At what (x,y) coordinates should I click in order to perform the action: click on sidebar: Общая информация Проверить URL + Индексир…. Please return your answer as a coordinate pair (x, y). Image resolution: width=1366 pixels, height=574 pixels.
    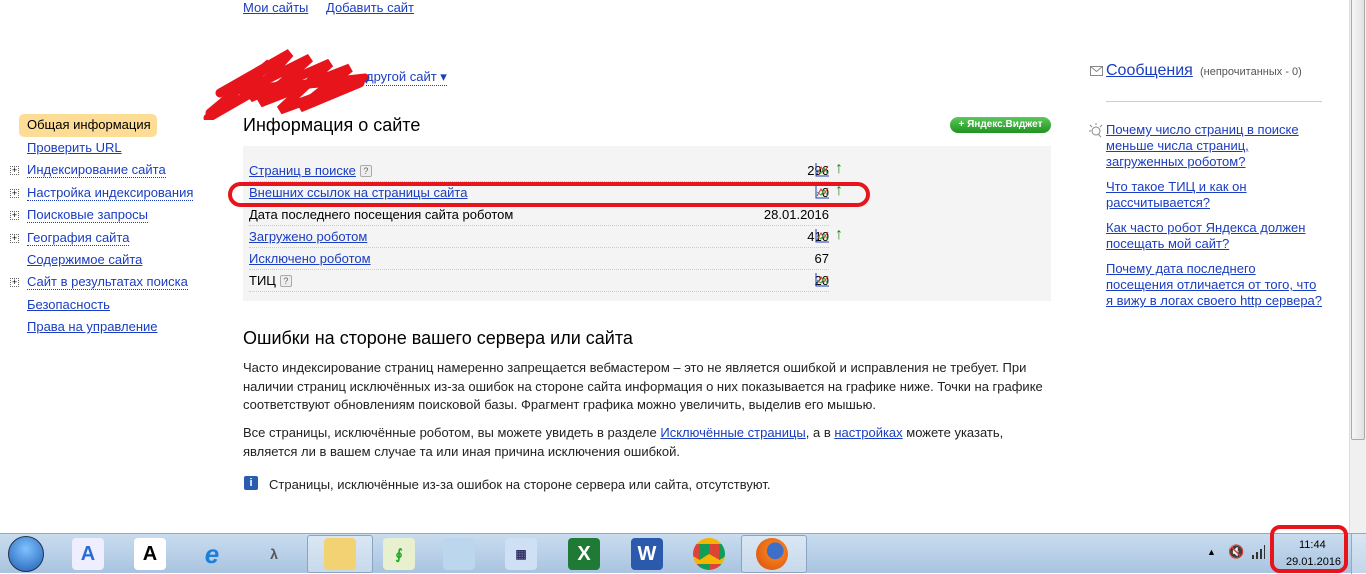
    Looking at the image, I should click on (110, 226).